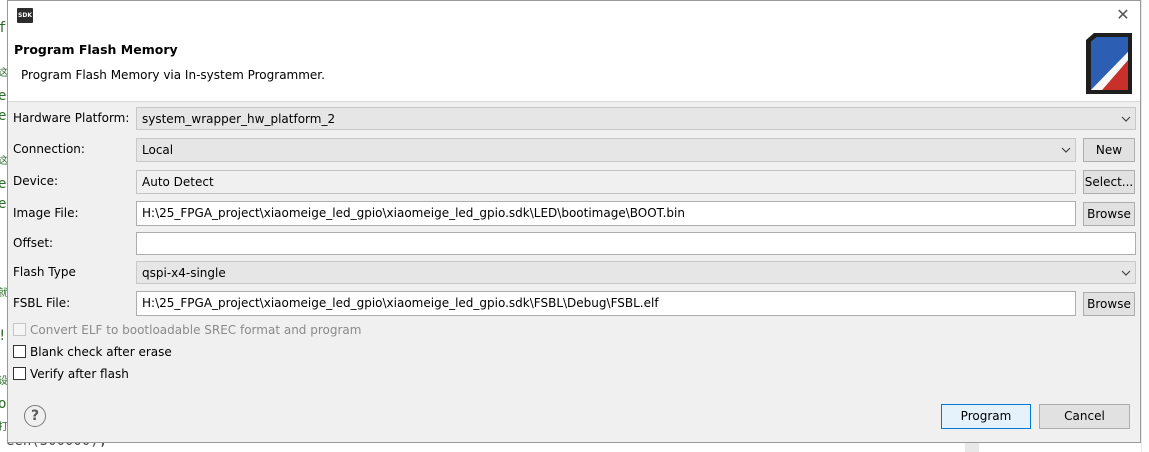 The image size is (1149, 452). Describe the element at coordinates (574, 16) in the screenshot. I see `title-bar: SDK ✕` at that location.